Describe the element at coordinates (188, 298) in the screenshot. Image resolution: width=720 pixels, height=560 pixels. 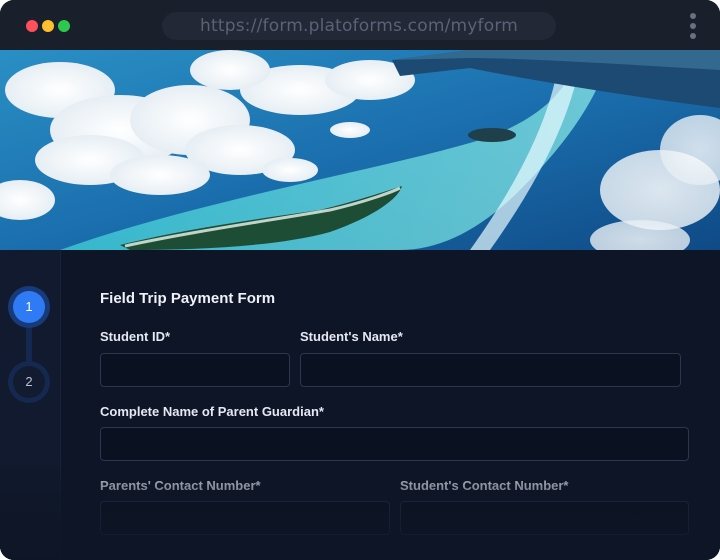
I see `form-title: Field Trip Payment Form` at that location.